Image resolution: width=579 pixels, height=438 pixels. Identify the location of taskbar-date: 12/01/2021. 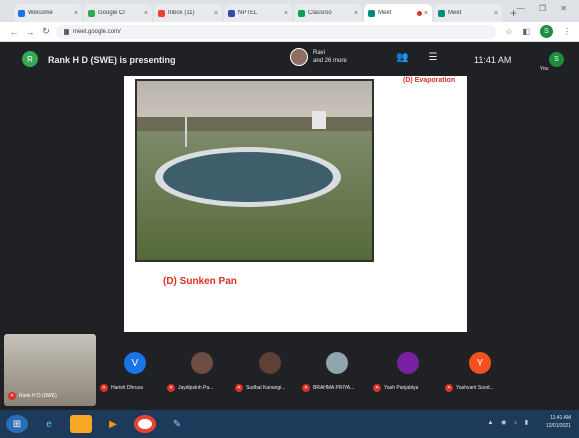
(558, 426).